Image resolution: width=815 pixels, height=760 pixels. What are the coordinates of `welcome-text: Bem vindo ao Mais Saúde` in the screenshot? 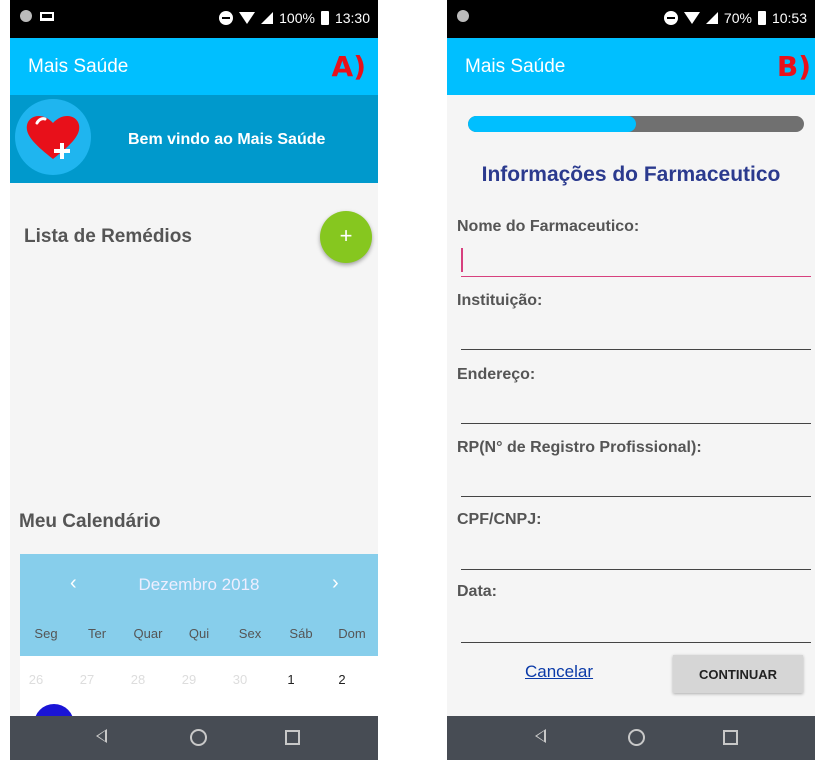 It's located at (227, 139).